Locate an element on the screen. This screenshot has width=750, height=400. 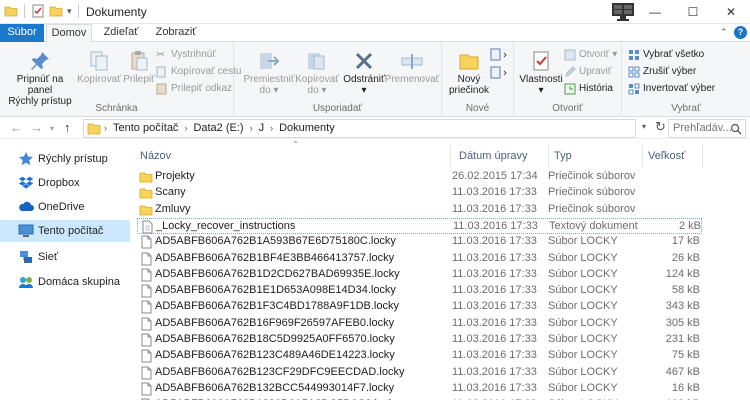
new-folder-label-1: Nový is located at coordinates (469, 79).